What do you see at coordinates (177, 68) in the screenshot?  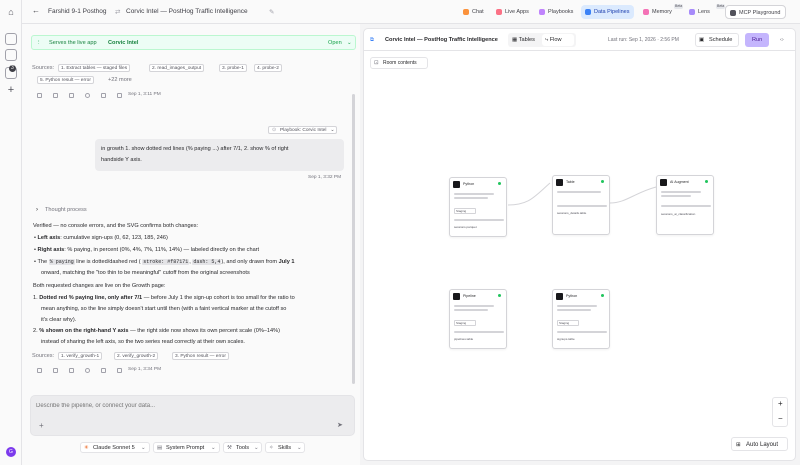 I see `source-chip: 2. read_images_output` at bounding box center [177, 68].